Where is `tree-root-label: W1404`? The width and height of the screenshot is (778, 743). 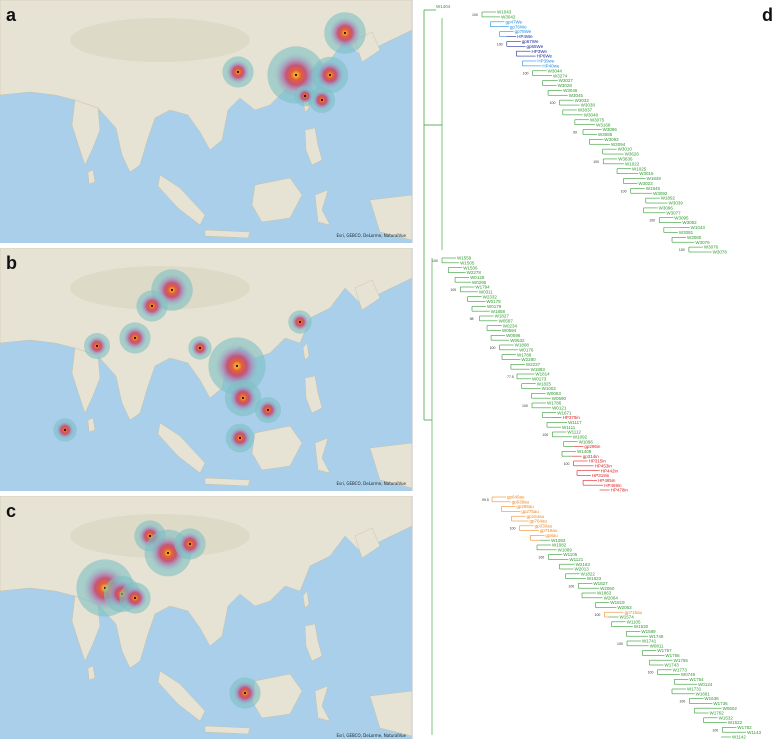
tree-root-label: W1404 is located at coordinates (443, 6).